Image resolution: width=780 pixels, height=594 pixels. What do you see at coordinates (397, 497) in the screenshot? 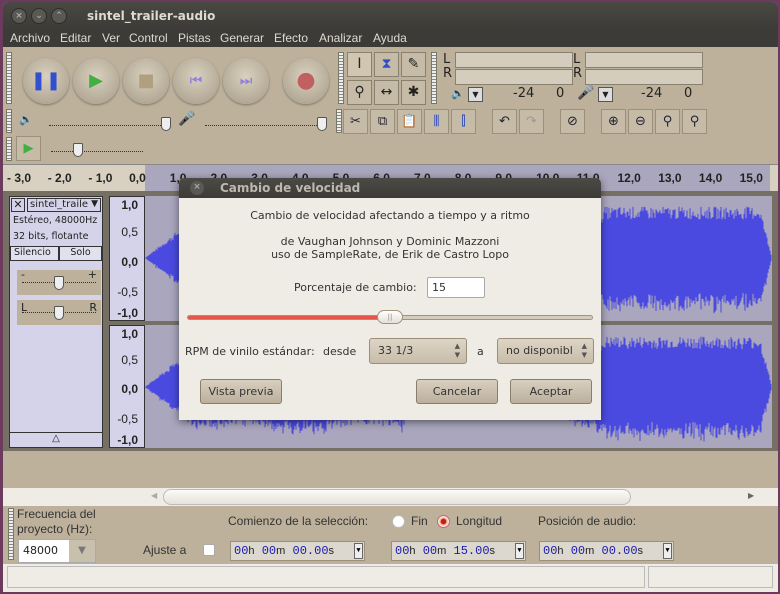
I see `scrollbar-thumb` at bounding box center [397, 497].